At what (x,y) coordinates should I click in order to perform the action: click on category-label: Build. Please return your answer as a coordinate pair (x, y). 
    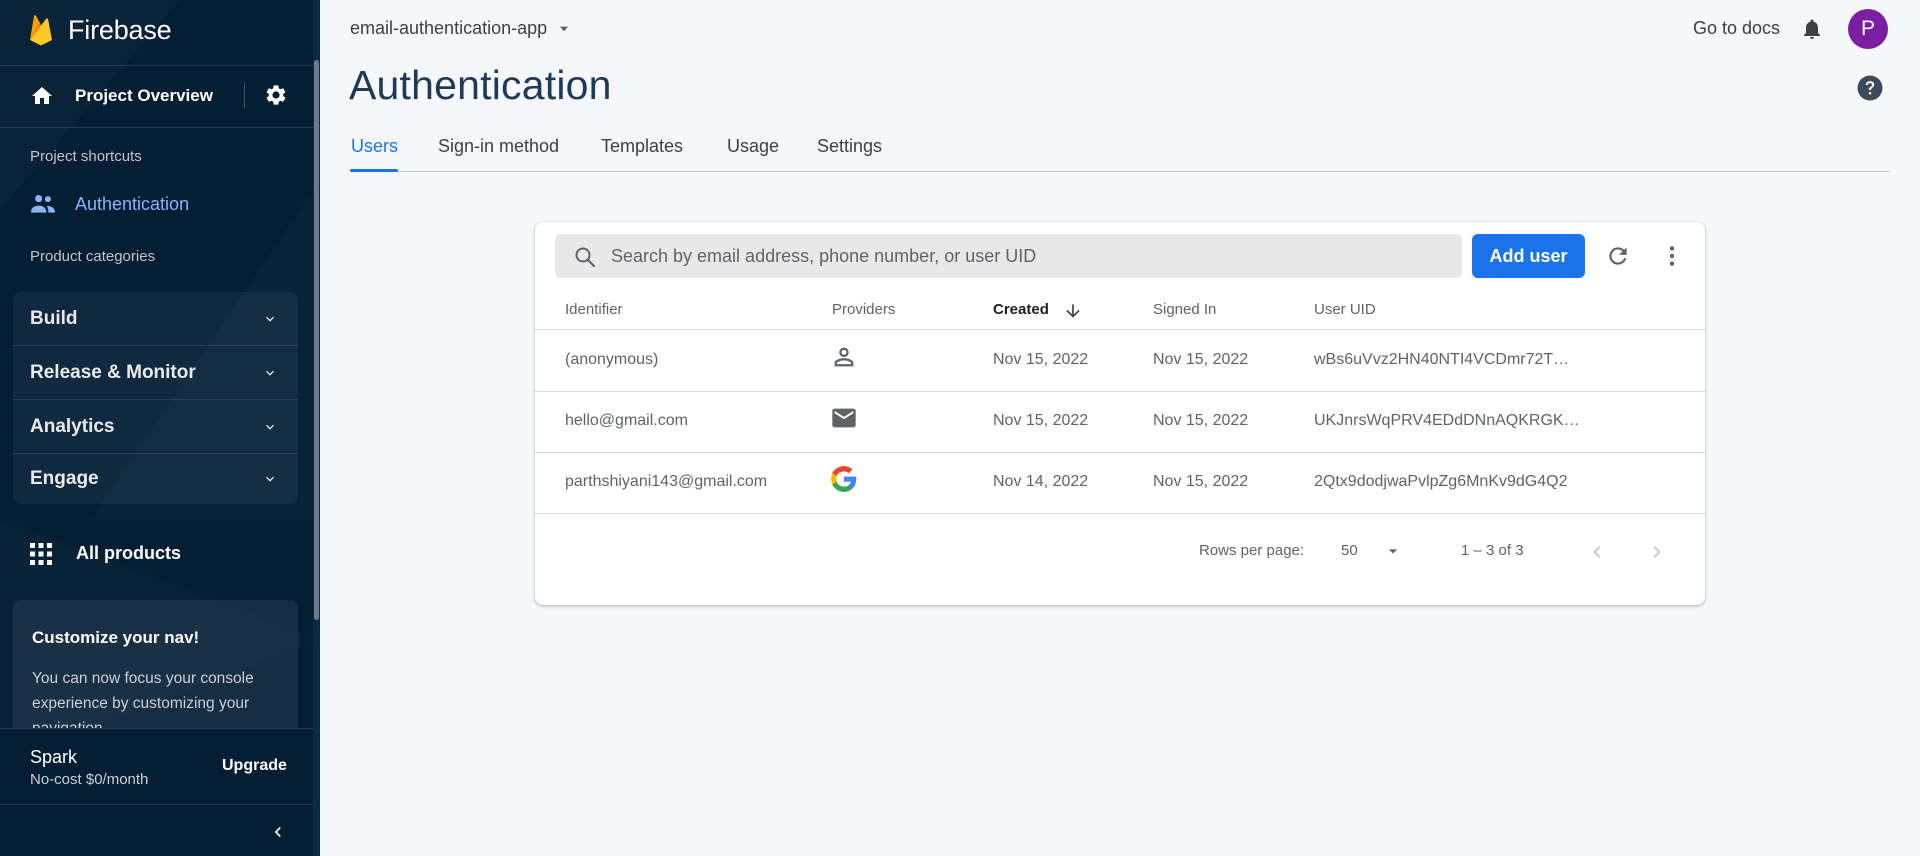
    Looking at the image, I should click on (54, 318).